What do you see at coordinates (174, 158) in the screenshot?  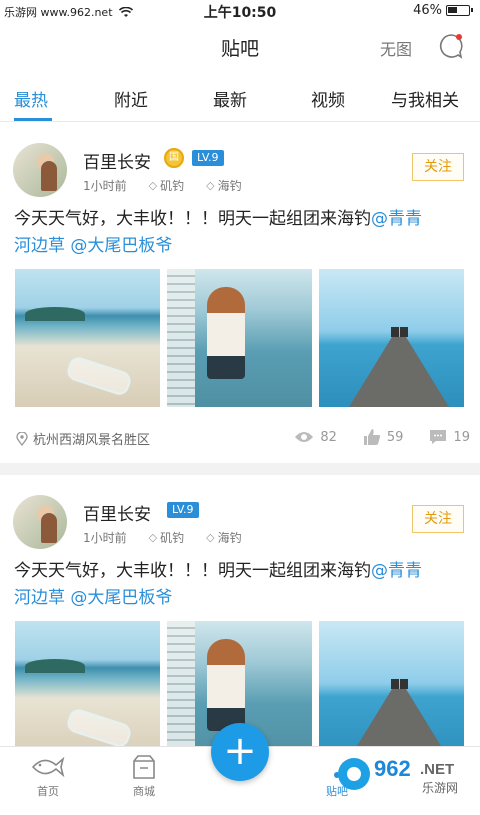 I see `medal-badge-icon: 国` at bounding box center [174, 158].